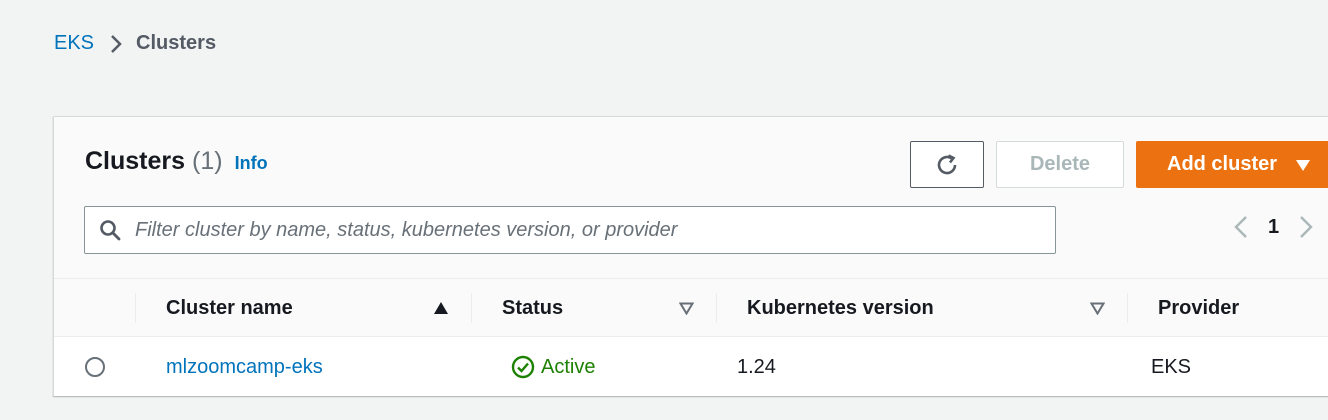 The height and width of the screenshot is (420, 1328). Describe the element at coordinates (229, 308) in the screenshot. I see `column-header-cluster-name: Cluster name` at that location.